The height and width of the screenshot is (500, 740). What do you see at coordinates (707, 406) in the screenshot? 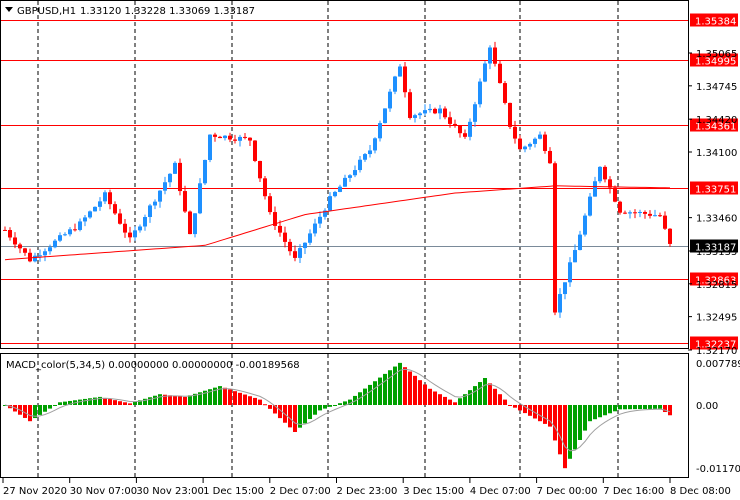
I see `macd-tick-label: 0.00` at bounding box center [707, 406].